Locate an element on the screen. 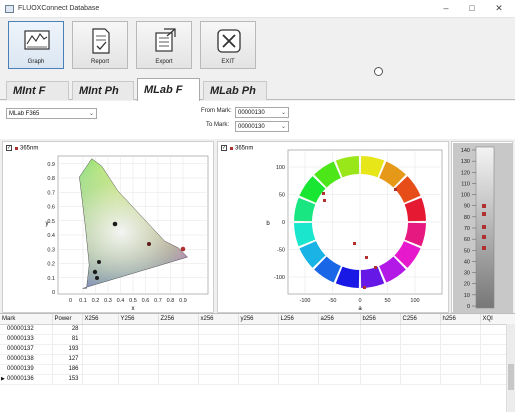 This screenshot has width=515, height=412. column-header: XQI is located at coordinates (497, 319).